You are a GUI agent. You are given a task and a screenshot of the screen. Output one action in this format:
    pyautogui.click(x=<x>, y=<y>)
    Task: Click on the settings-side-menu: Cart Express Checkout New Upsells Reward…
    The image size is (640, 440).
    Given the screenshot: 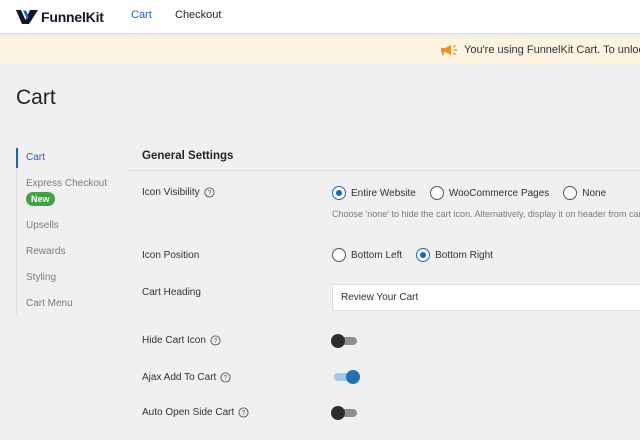 What is the action you would take?
    pyautogui.click(x=66, y=230)
    